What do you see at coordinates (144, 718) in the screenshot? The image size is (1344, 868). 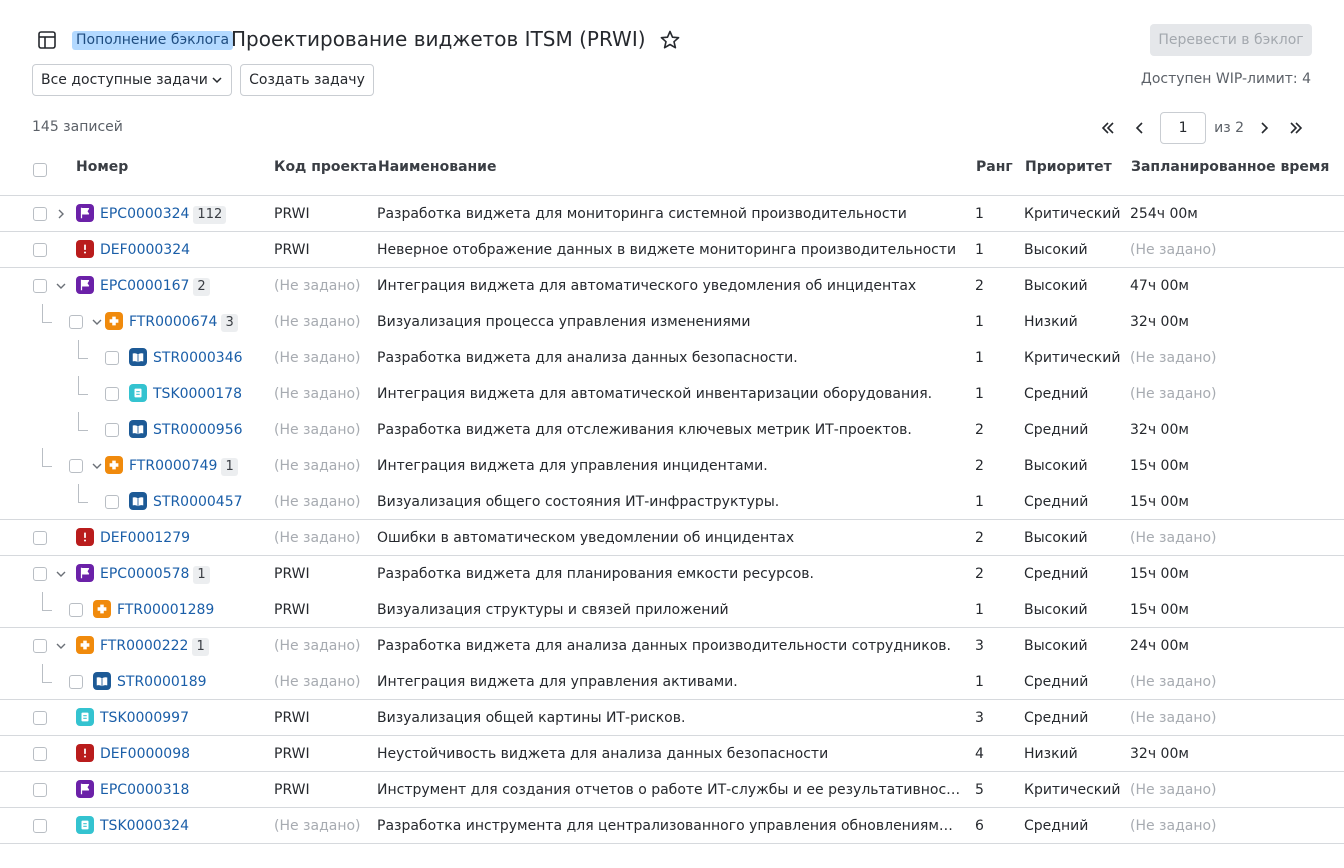 I see `task-number-link: TSK0000997` at bounding box center [144, 718].